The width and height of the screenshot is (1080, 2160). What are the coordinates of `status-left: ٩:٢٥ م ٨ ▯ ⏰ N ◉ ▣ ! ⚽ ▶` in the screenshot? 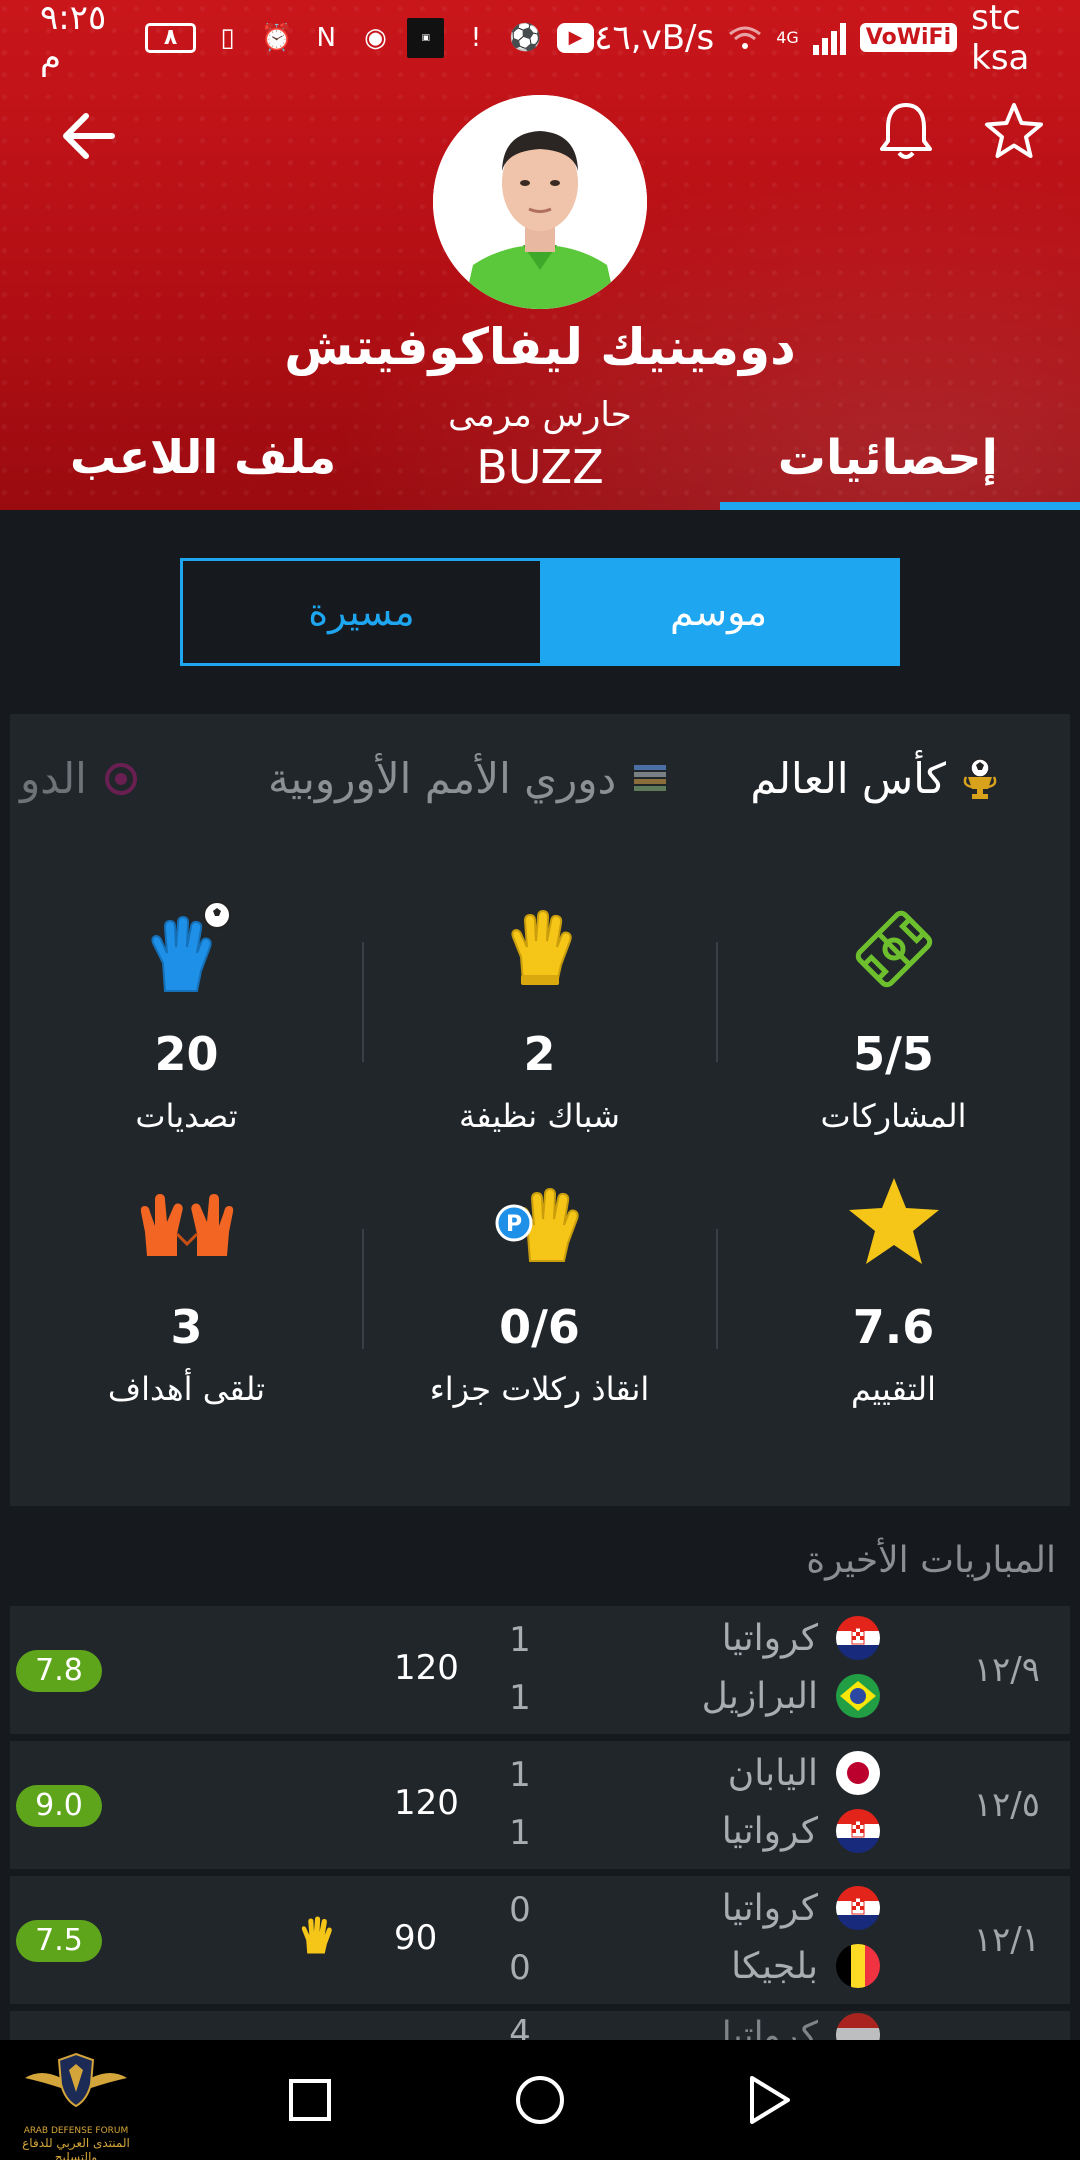 It's located at (317, 39).